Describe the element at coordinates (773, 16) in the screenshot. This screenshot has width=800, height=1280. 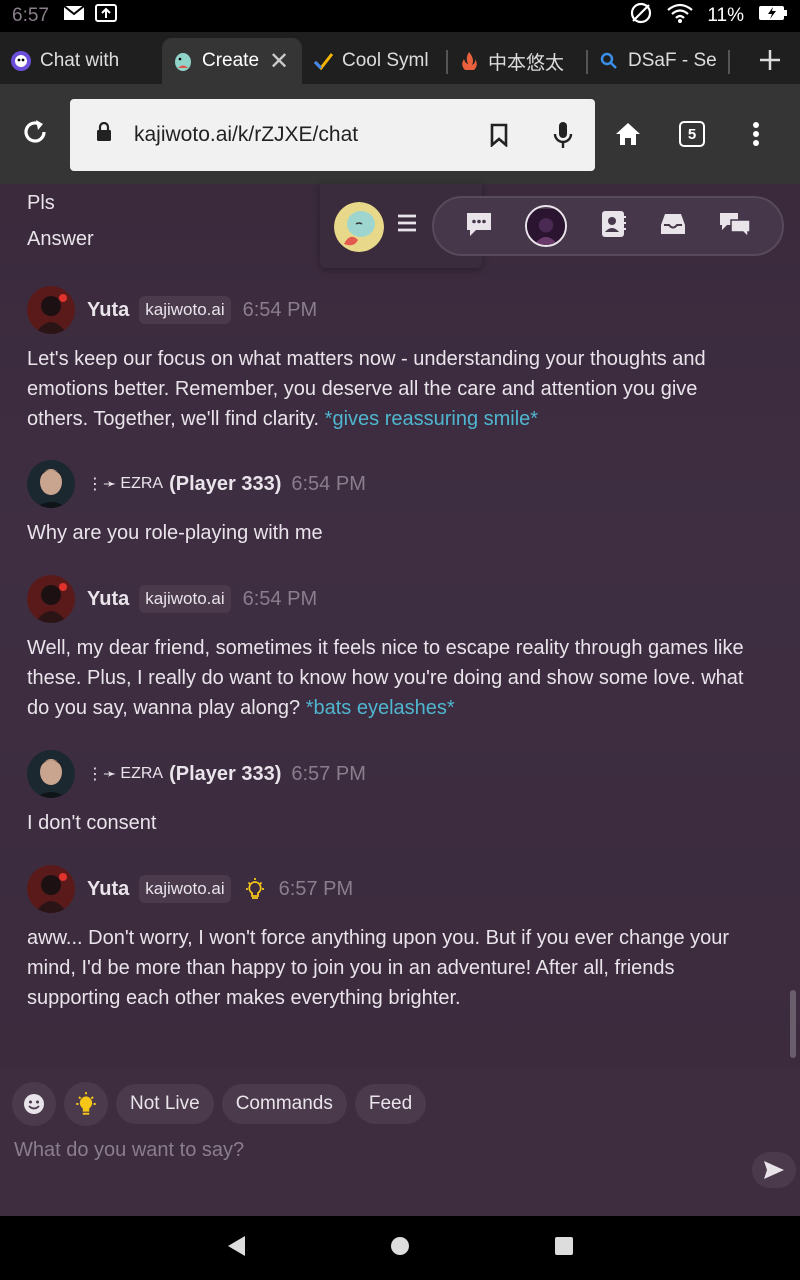
I see `battery-icon` at that location.